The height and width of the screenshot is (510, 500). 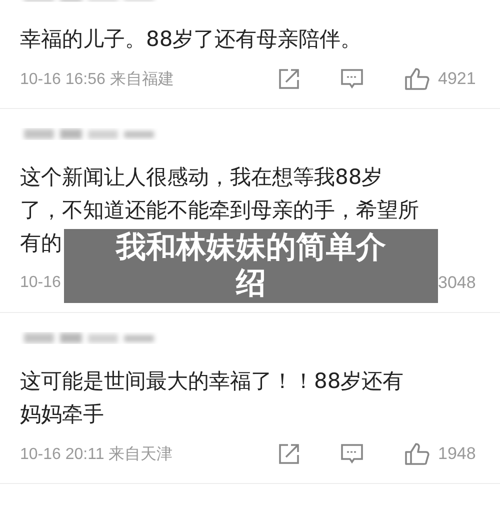 What do you see at coordinates (212, 381) in the screenshot?
I see `comment-text-line: 这可能是世间最大的幸福了！！88岁还有` at bounding box center [212, 381].